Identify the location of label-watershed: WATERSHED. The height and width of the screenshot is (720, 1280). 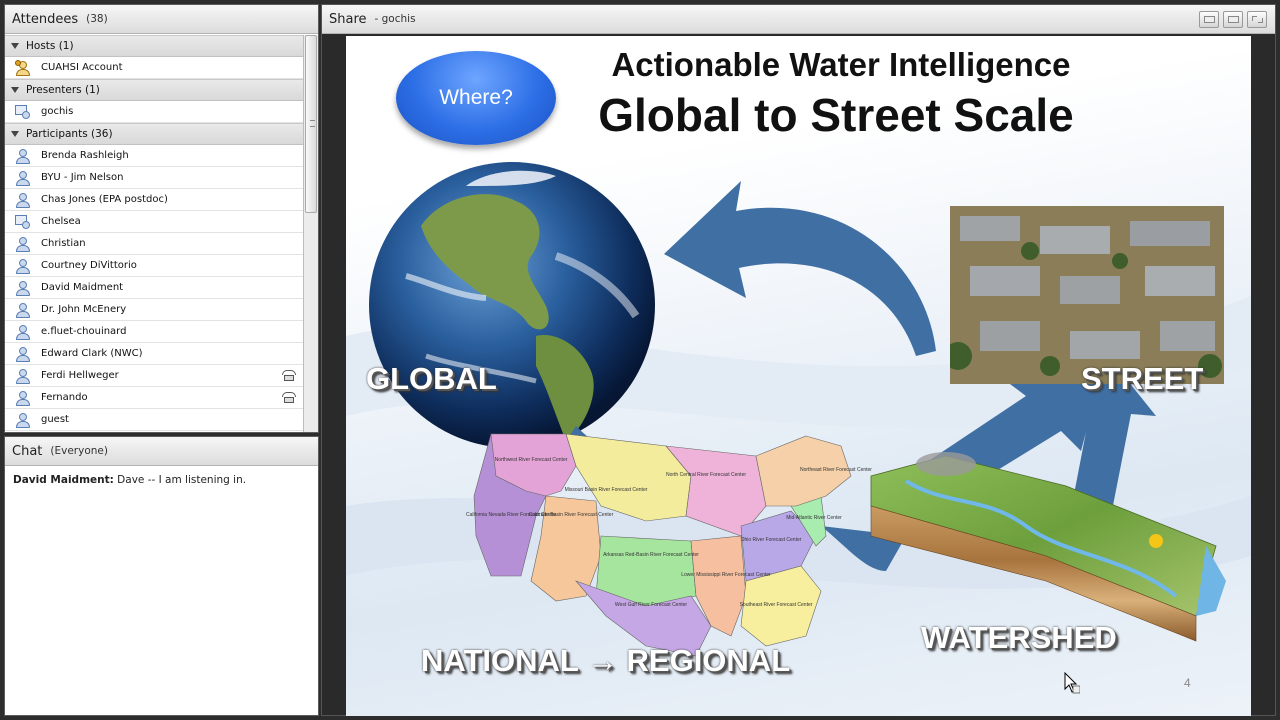
(1019, 637).